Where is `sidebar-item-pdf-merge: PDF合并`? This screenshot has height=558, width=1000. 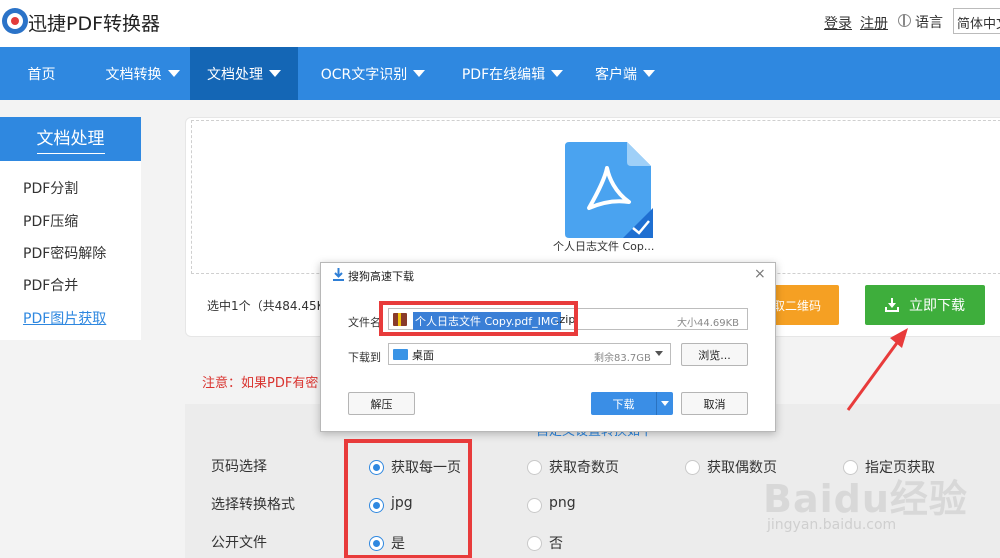 sidebar-item-pdf-merge: PDF合并 is located at coordinates (50, 285).